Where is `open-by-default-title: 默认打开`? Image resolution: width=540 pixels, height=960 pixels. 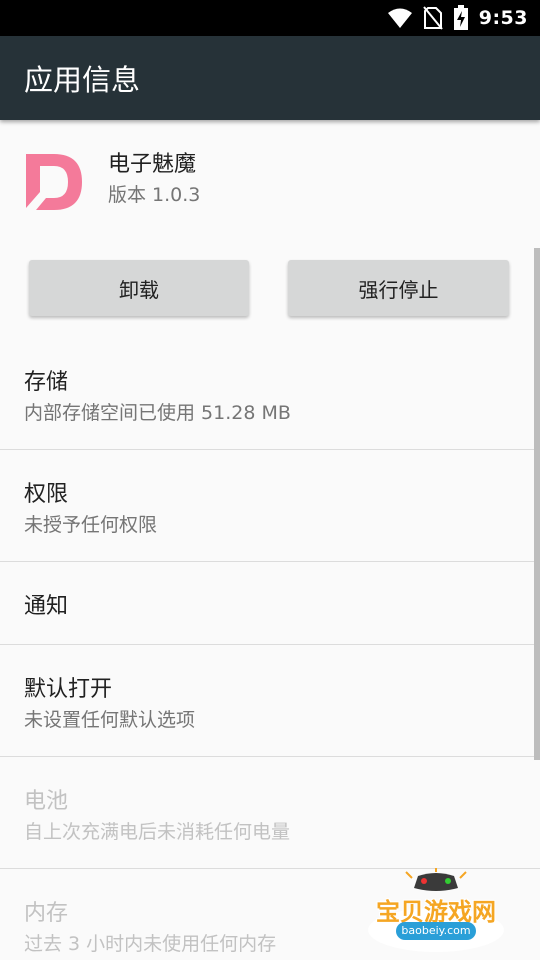
open-by-default-title: 默认打开 is located at coordinates (68, 689).